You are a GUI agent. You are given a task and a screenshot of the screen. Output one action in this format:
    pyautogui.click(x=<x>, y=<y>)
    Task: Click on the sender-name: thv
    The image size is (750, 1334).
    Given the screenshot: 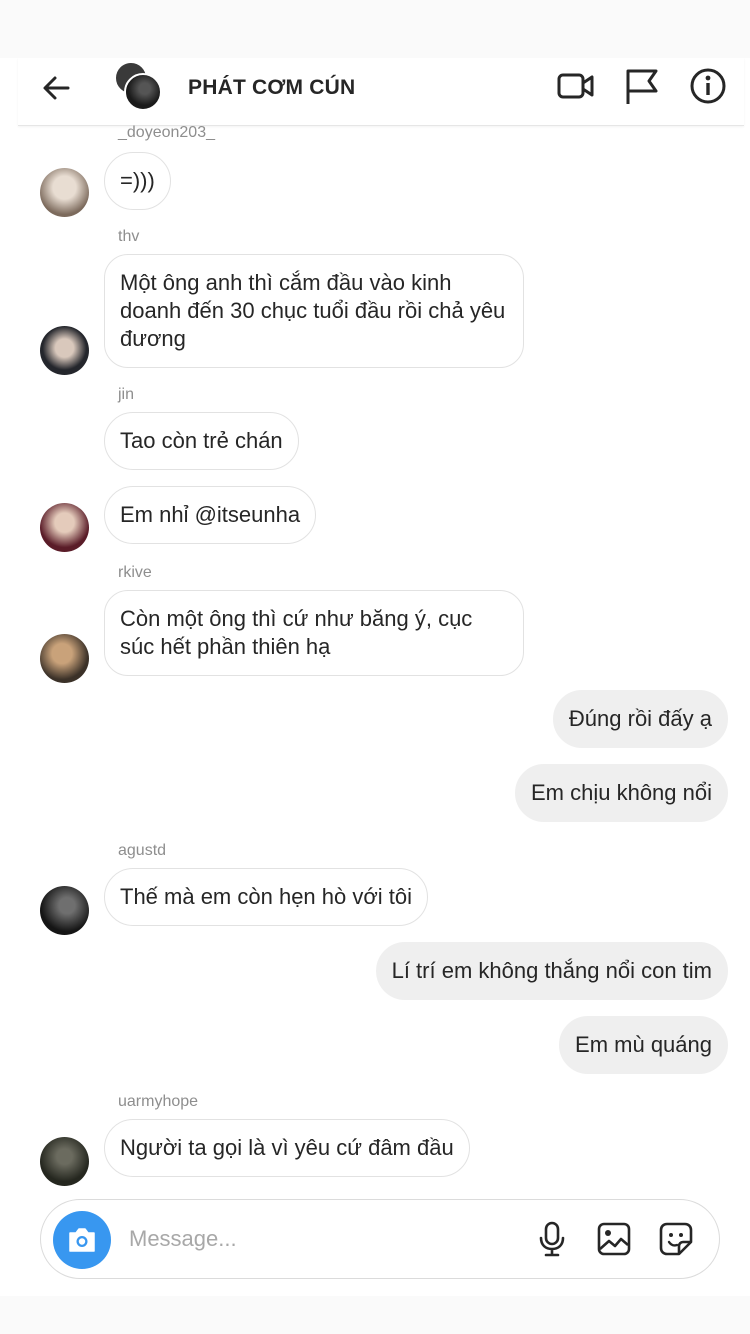 What is the action you would take?
    pyautogui.click(x=129, y=236)
    